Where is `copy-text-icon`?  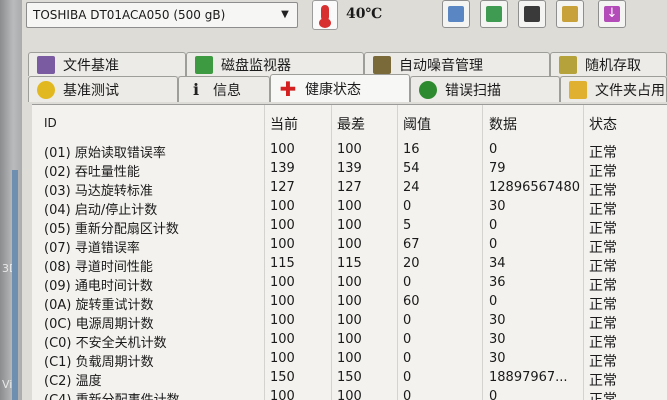 copy-text-icon is located at coordinates (494, 14).